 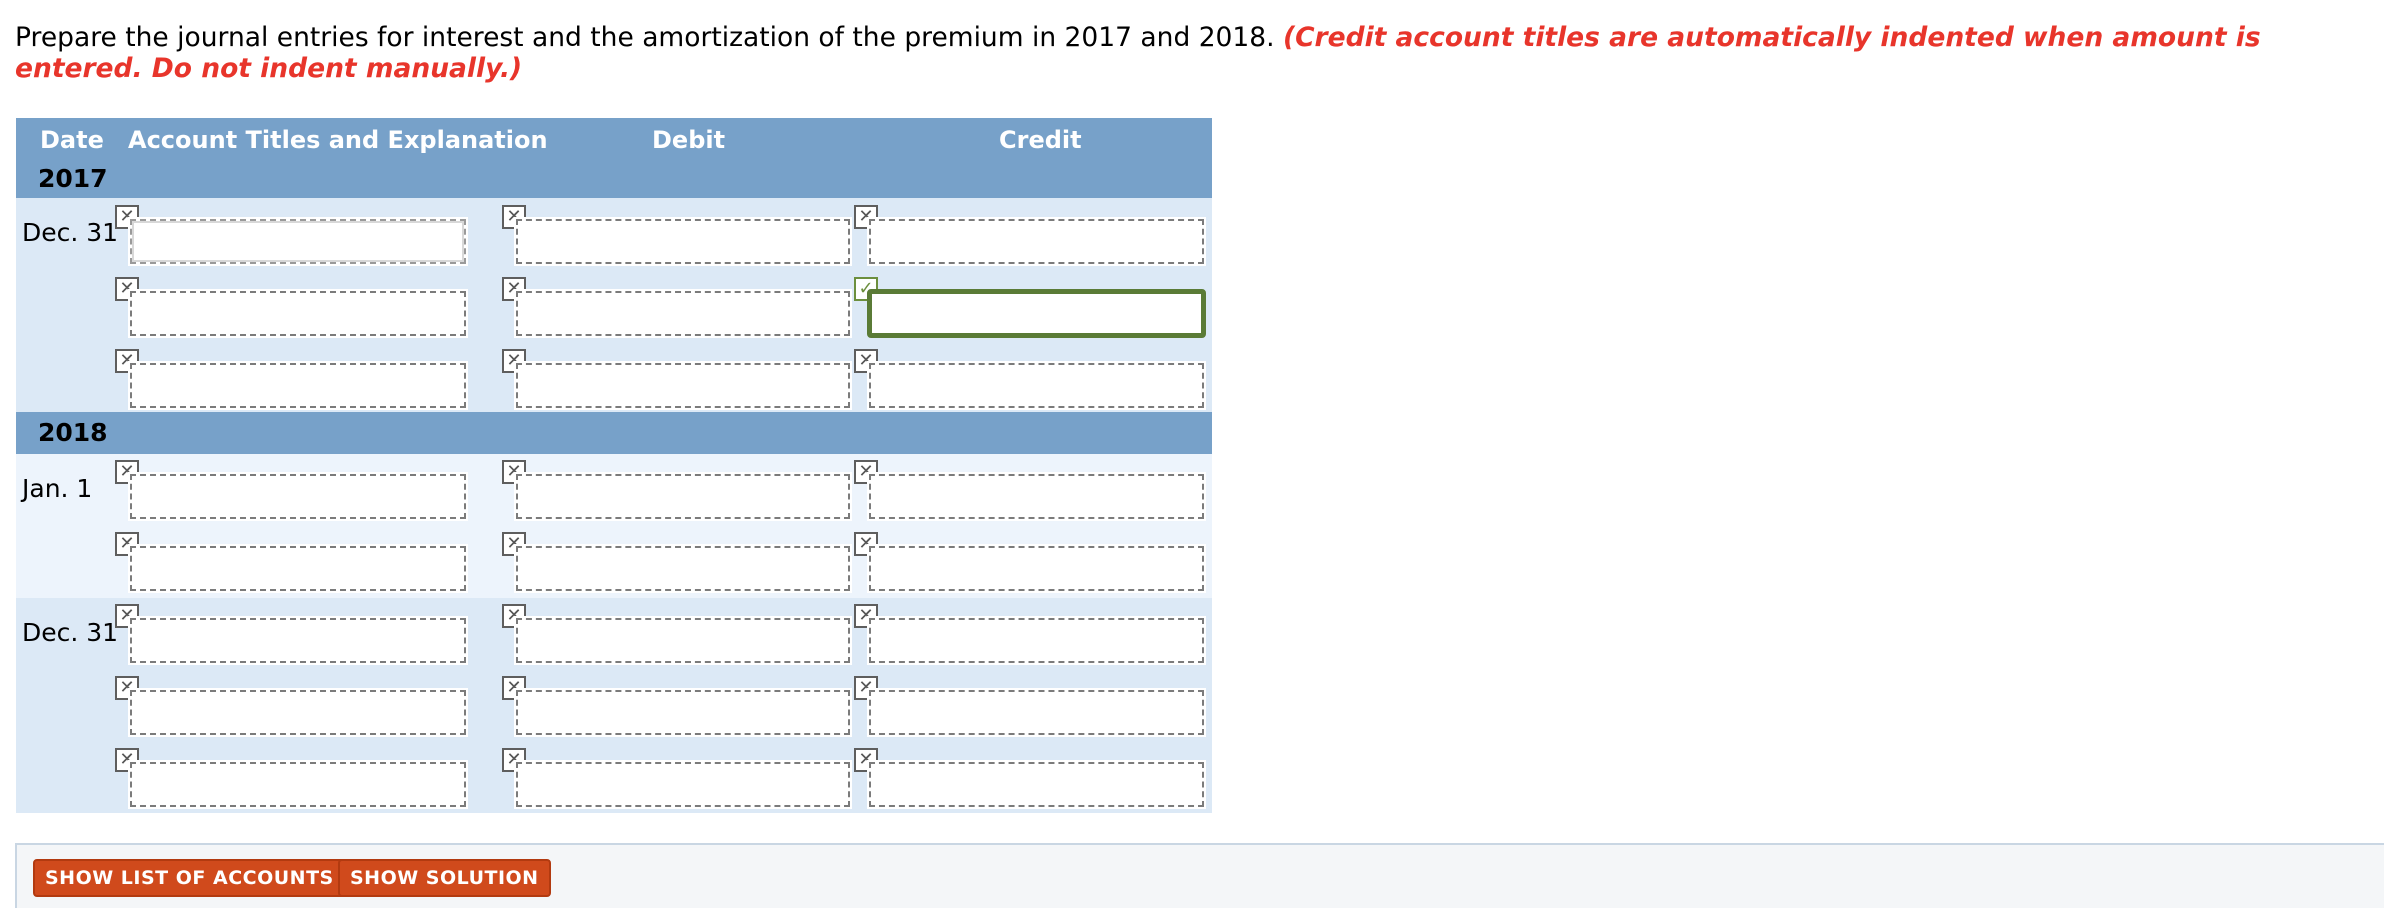 I want to click on show-solution-button: SHOW SOLUTION, so click(x=444, y=878).